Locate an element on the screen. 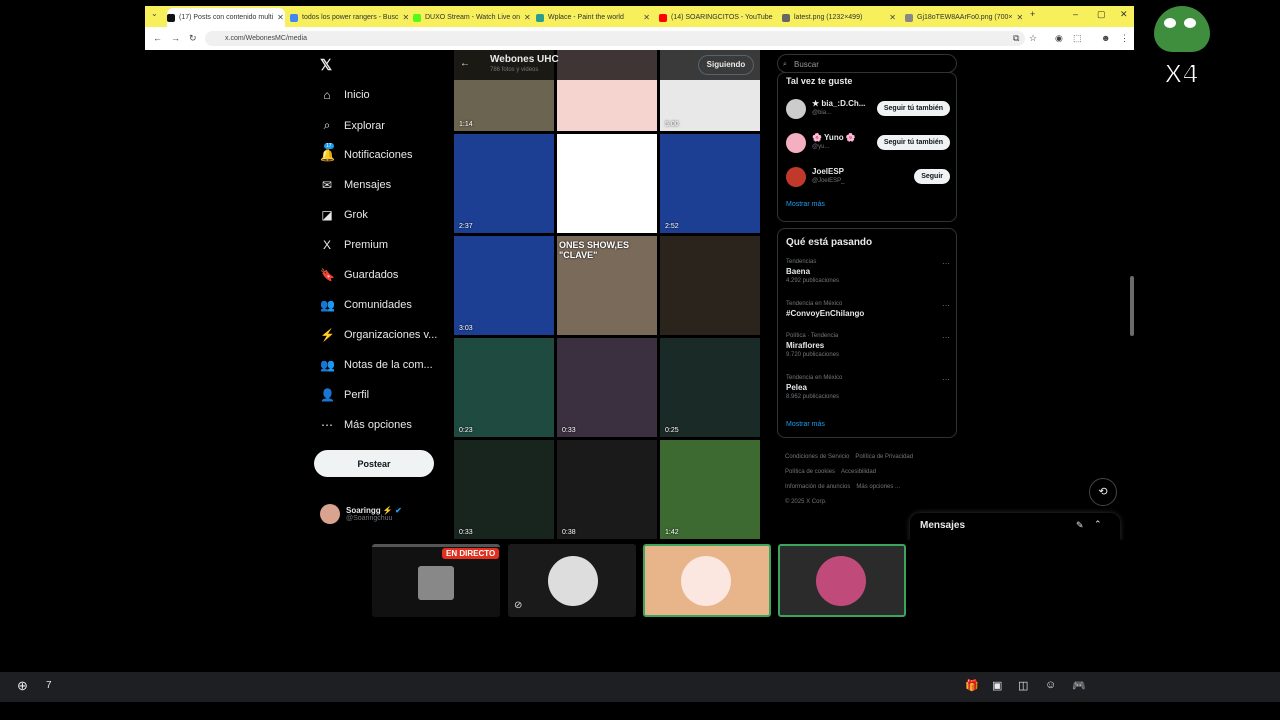 The width and height of the screenshot is (1280, 720). expand-icon: ⌃ is located at coordinates (1098, 524).